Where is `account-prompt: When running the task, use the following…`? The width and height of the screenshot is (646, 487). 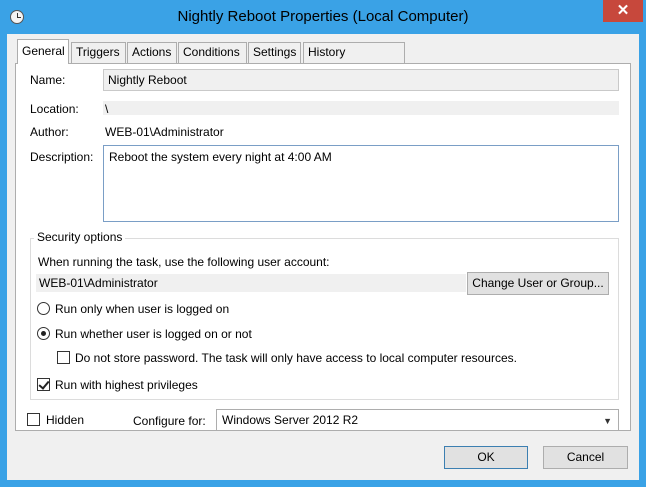
account-prompt: When running the task, use the following… is located at coordinates (184, 262).